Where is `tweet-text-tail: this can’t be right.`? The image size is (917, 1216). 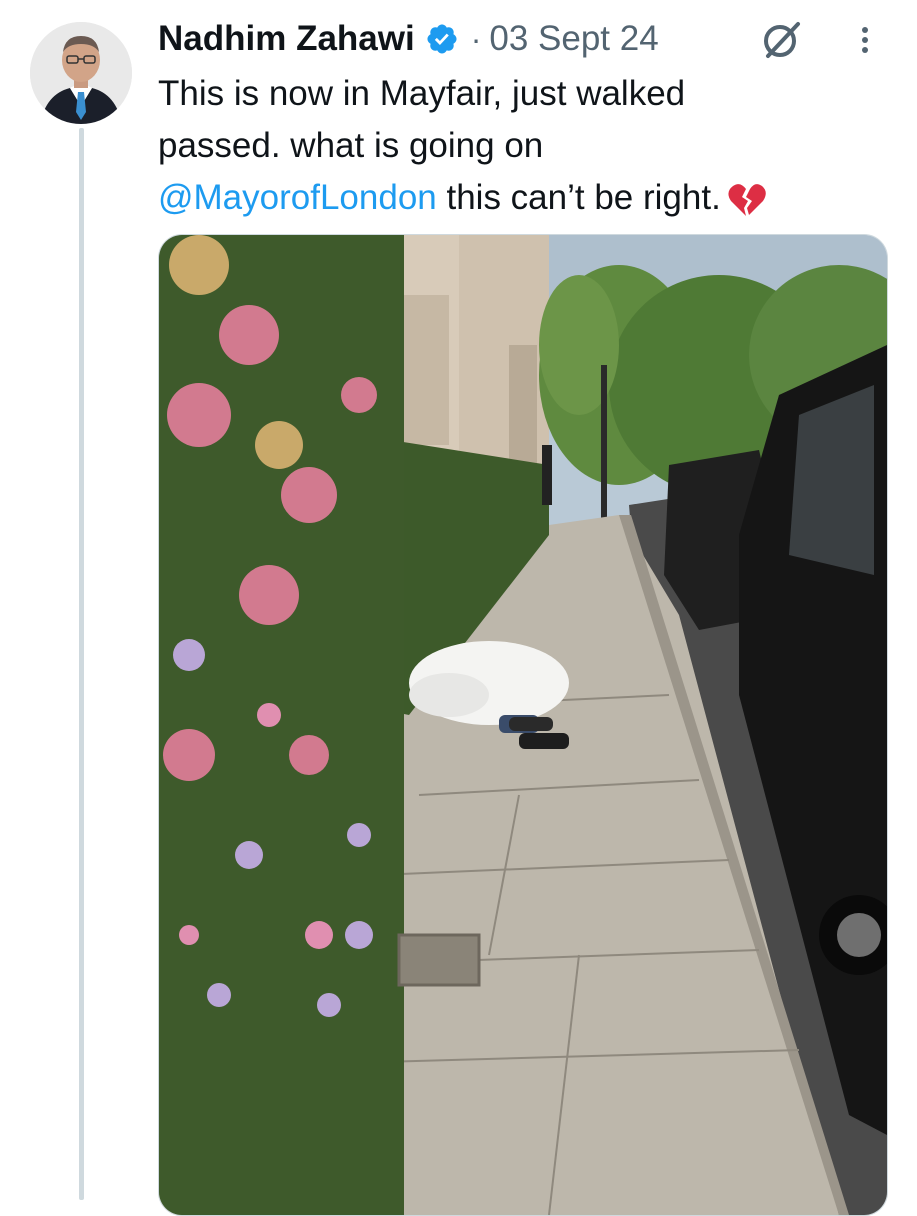 tweet-text-tail: this can’t be right. is located at coordinates (578, 197).